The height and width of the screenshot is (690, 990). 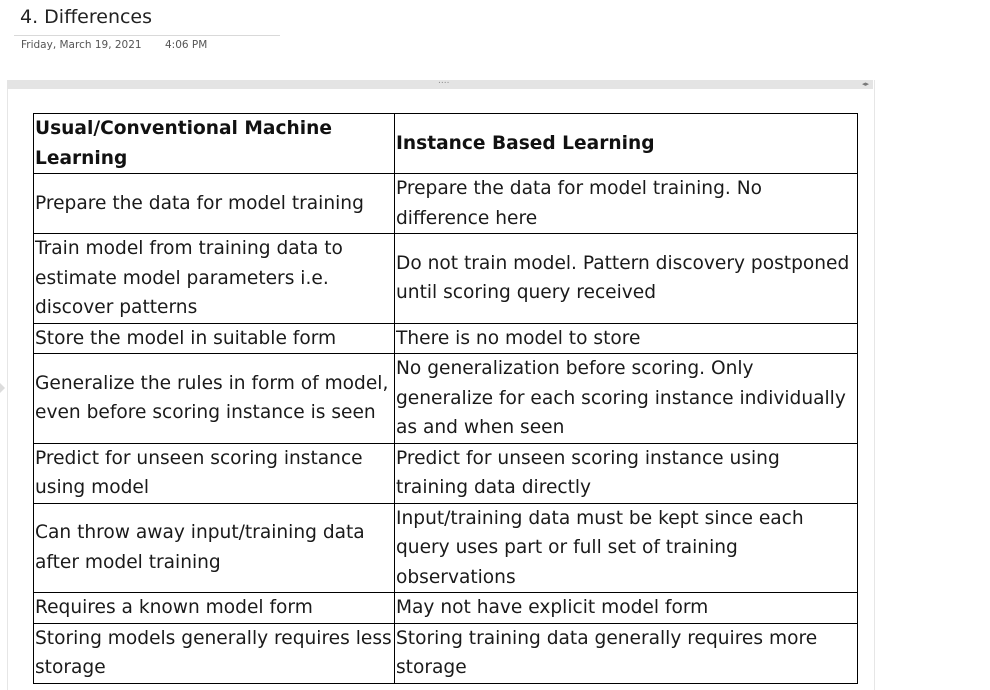 I want to click on title-underline, so click(x=147, y=35).